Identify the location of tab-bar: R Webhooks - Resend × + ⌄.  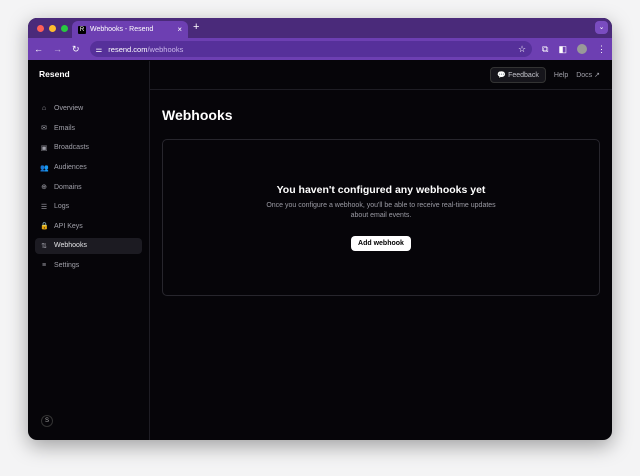
(320, 28).